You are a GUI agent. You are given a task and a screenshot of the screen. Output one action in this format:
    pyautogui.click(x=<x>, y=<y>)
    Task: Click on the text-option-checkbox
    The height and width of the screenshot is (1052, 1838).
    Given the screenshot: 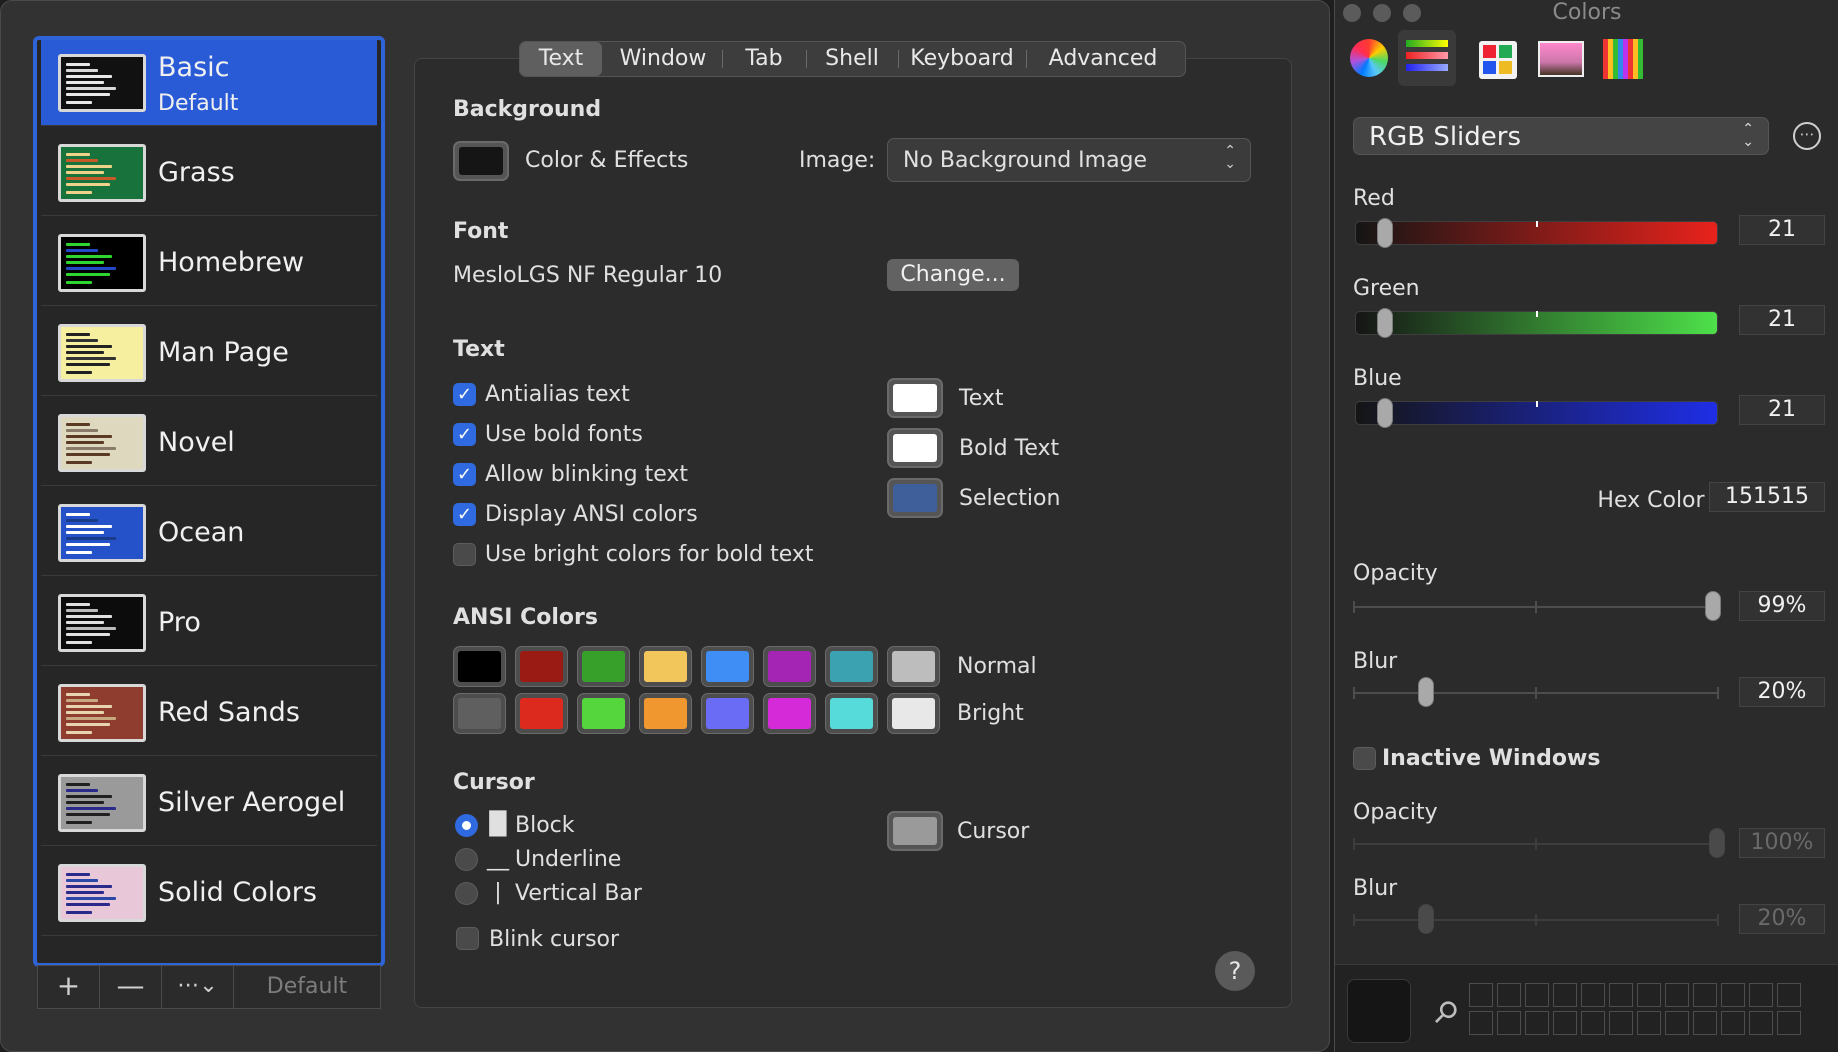 What is the action you would take?
    pyautogui.click(x=464, y=554)
    